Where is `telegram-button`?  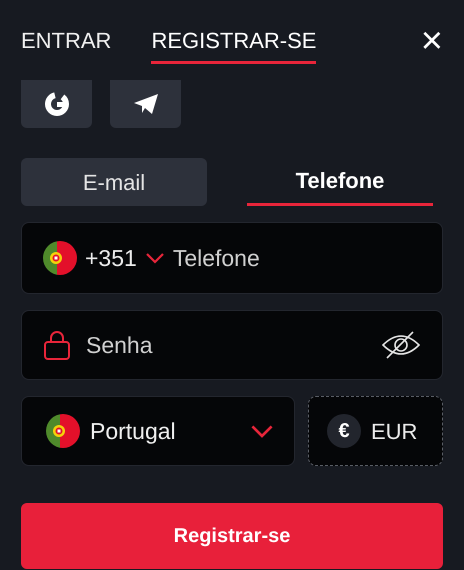 telegram-button is located at coordinates (145, 104).